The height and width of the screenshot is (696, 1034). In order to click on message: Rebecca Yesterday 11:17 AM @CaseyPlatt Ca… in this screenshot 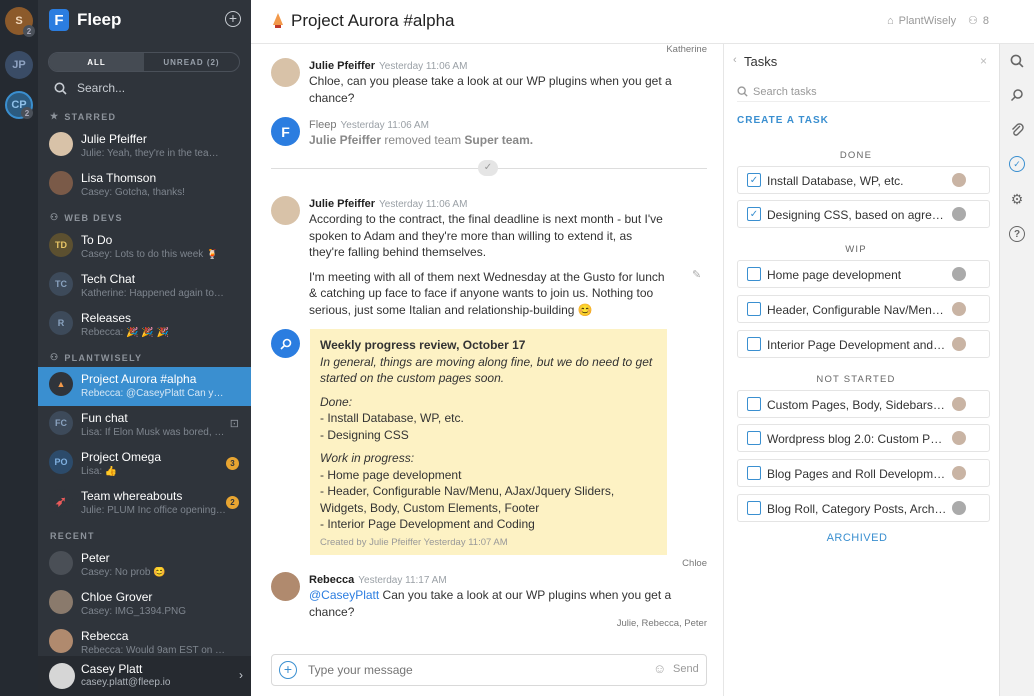, I will do `click(491, 597)`.